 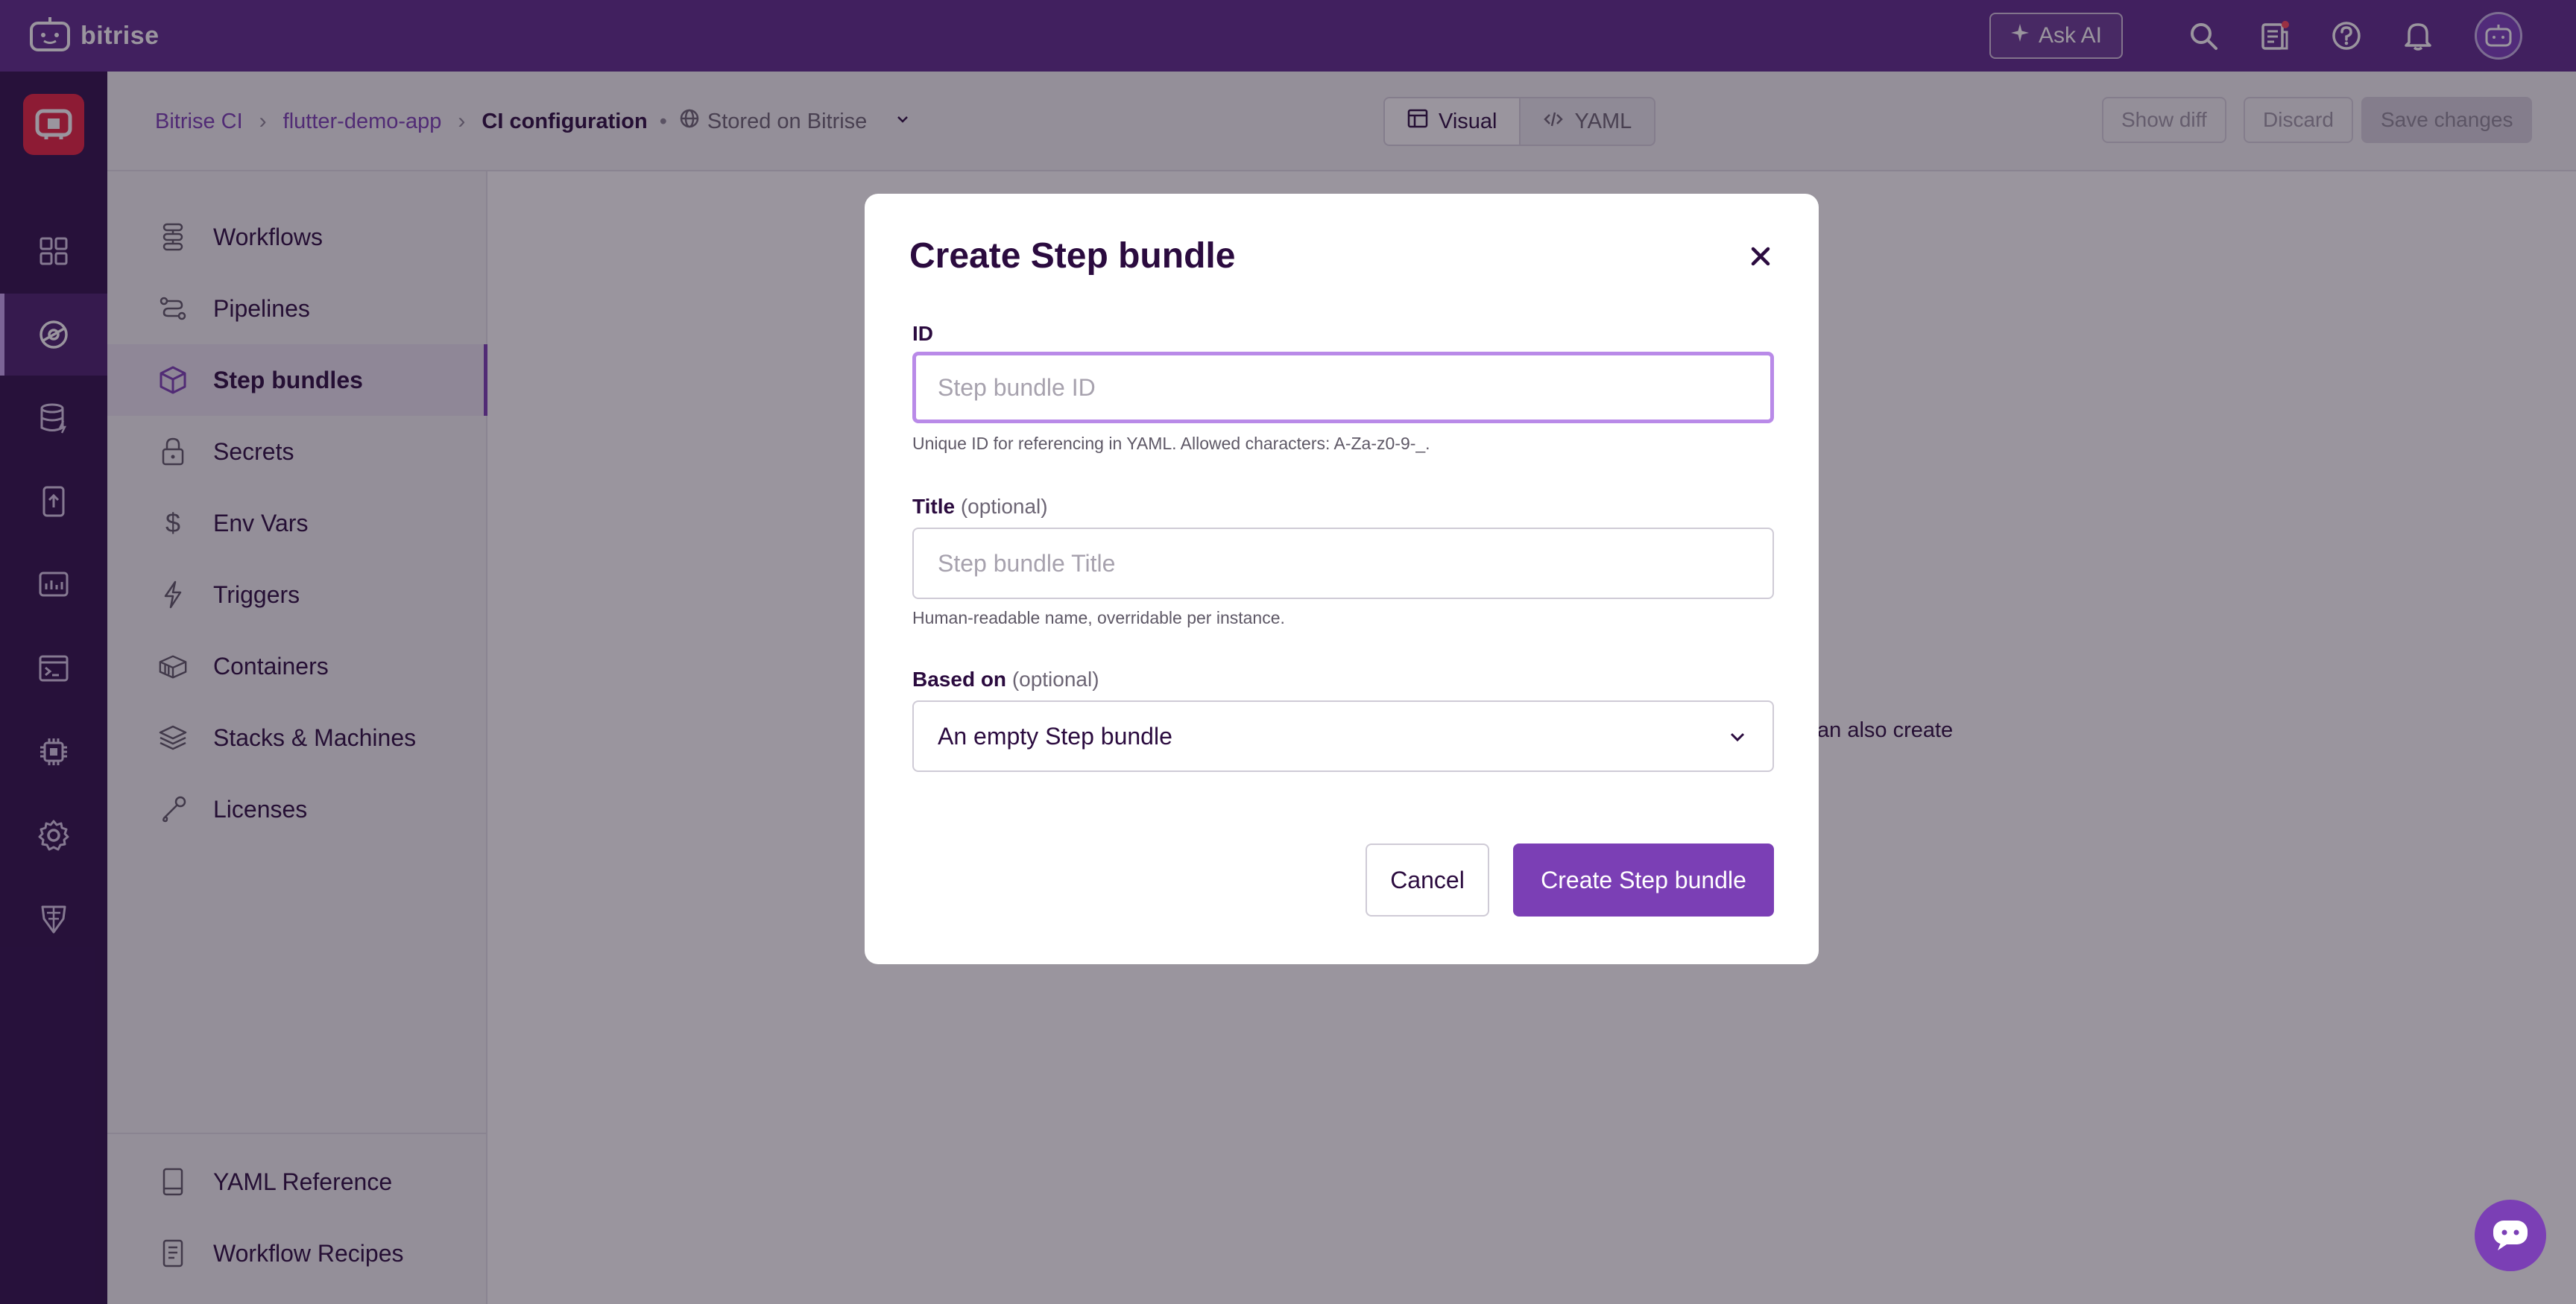 What do you see at coordinates (934, 506) in the screenshot?
I see `title-label-text: Title` at bounding box center [934, 506].